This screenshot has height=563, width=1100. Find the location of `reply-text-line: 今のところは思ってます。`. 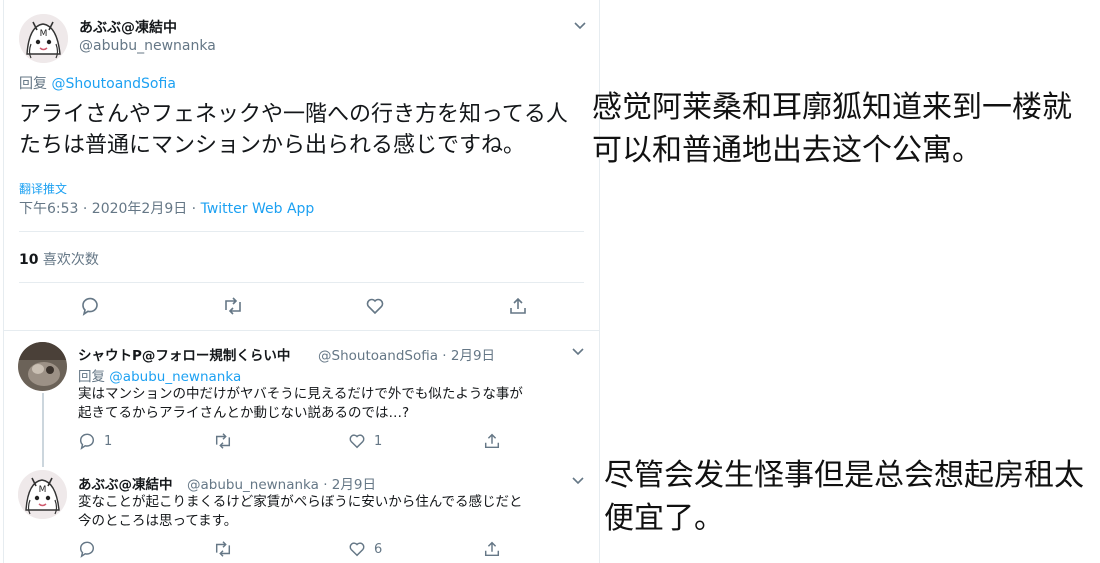

reply-text-line: 今のところは思ってます。 is located at coordinates (158, 521).